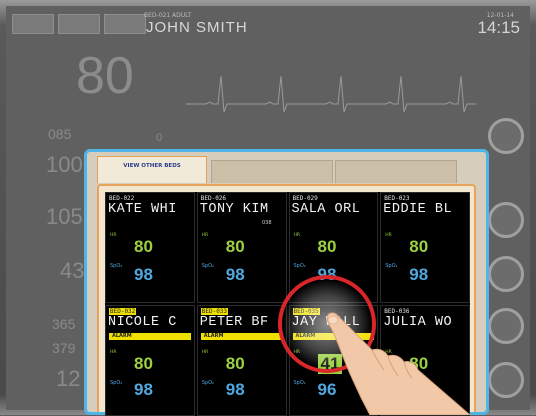 Image resolution: width=536 pixels, height=416 pixels. I want to click on tab-view-other-beds: VIEW OTHER BEDS, so click(152, 169).